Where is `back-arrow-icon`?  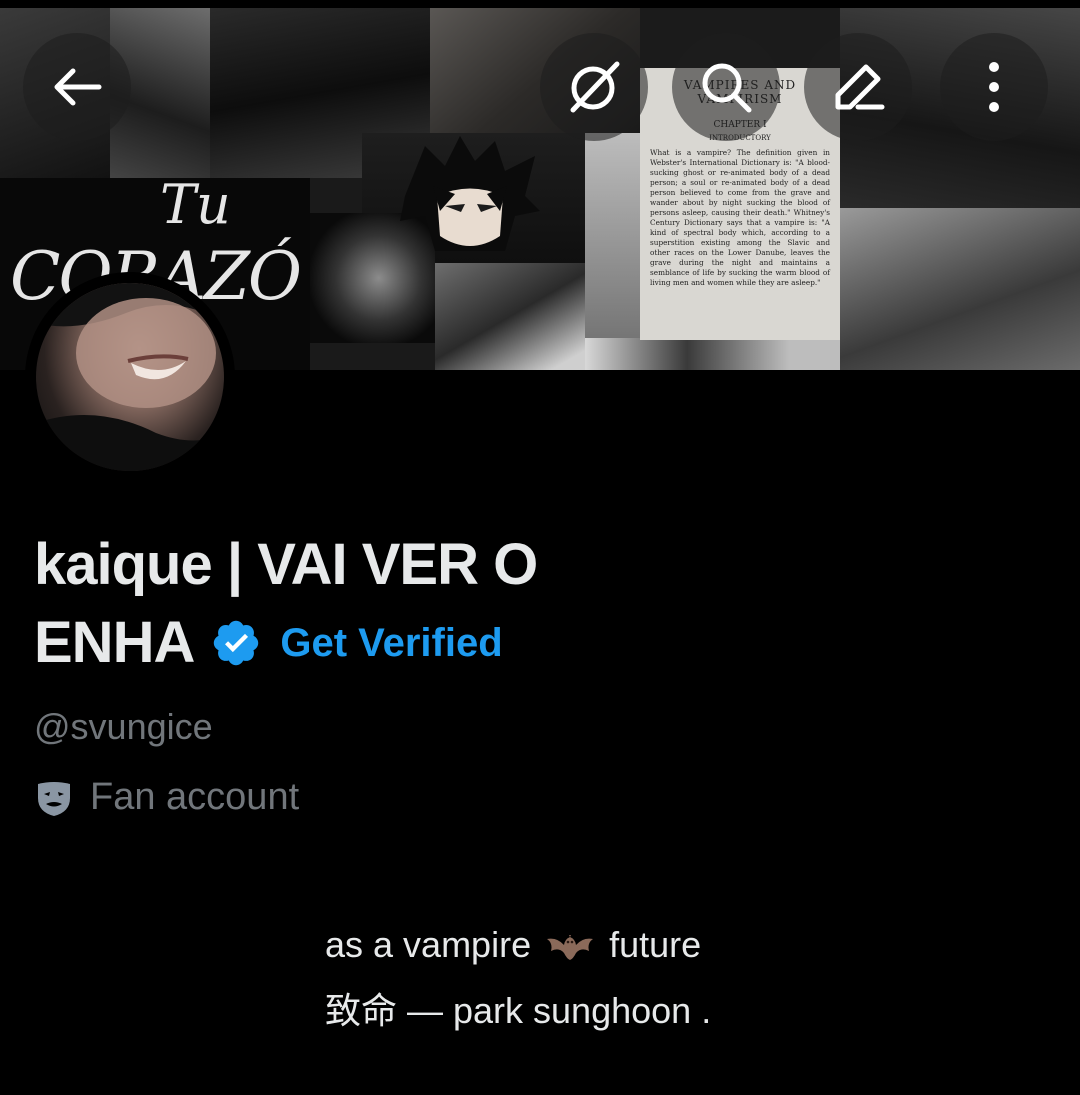 back-arrow-icon is located at coordinates (78, 87).